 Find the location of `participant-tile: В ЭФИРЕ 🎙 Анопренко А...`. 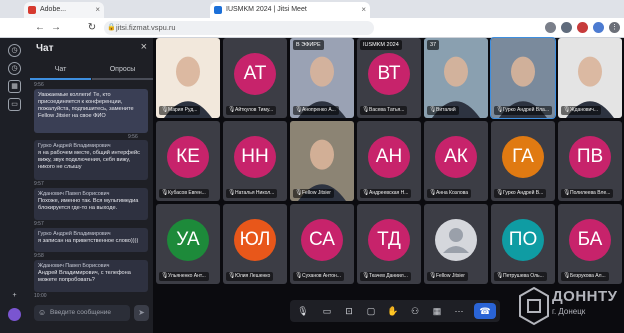

participant-tile: В ЭФИРЕ 🎙 Анопренко А... is located at coordinates (322, 78).